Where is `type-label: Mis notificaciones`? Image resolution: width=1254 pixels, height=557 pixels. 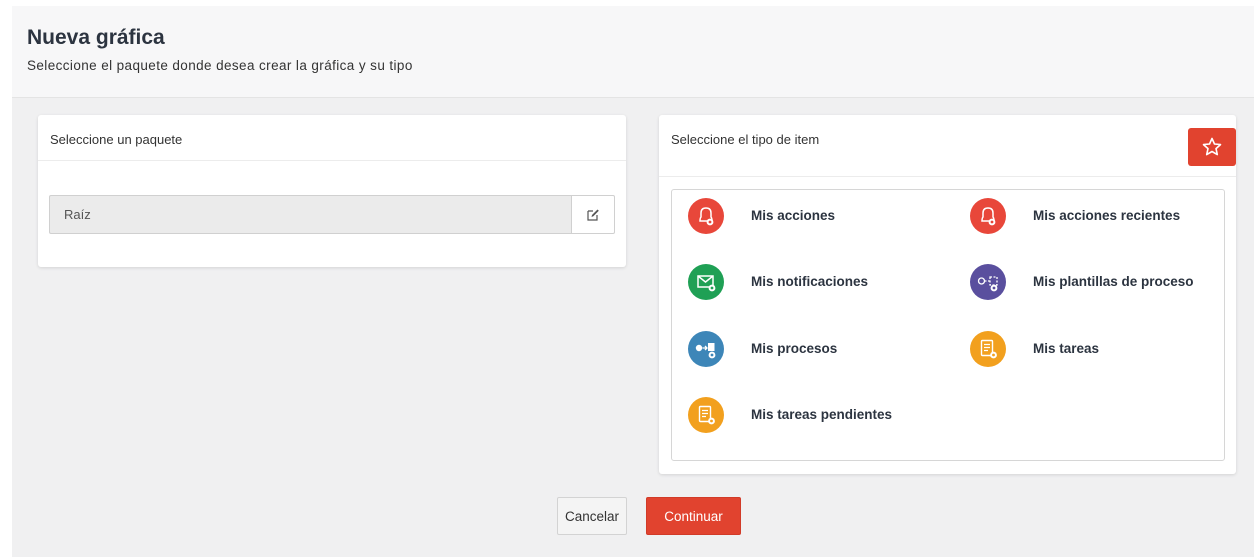
type-label: Mis notificaciones is located at coordinates (810, 281).